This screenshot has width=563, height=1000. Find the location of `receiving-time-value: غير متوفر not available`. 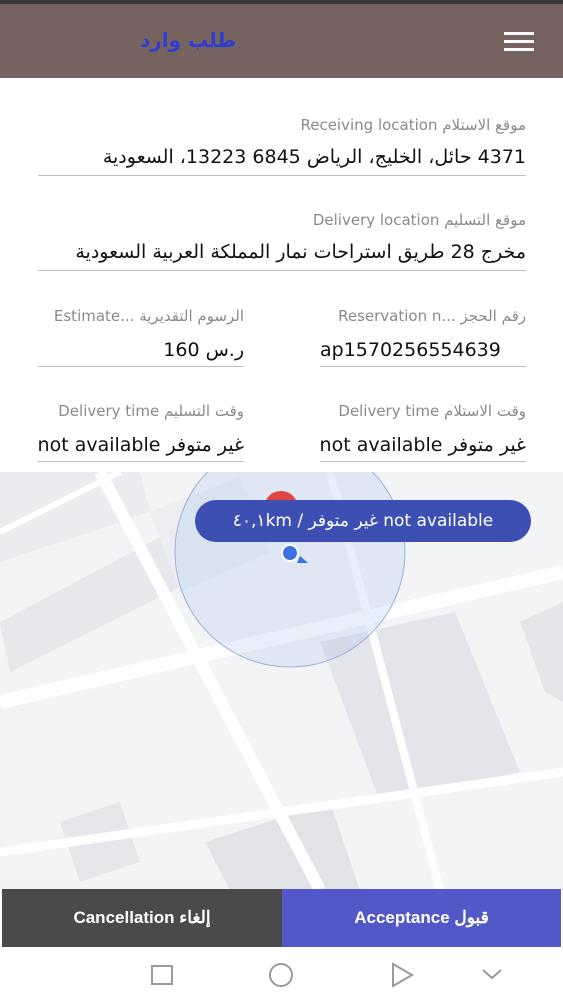

receiving-time-value: غير متوفر not available is located at coordinates (423, 445).